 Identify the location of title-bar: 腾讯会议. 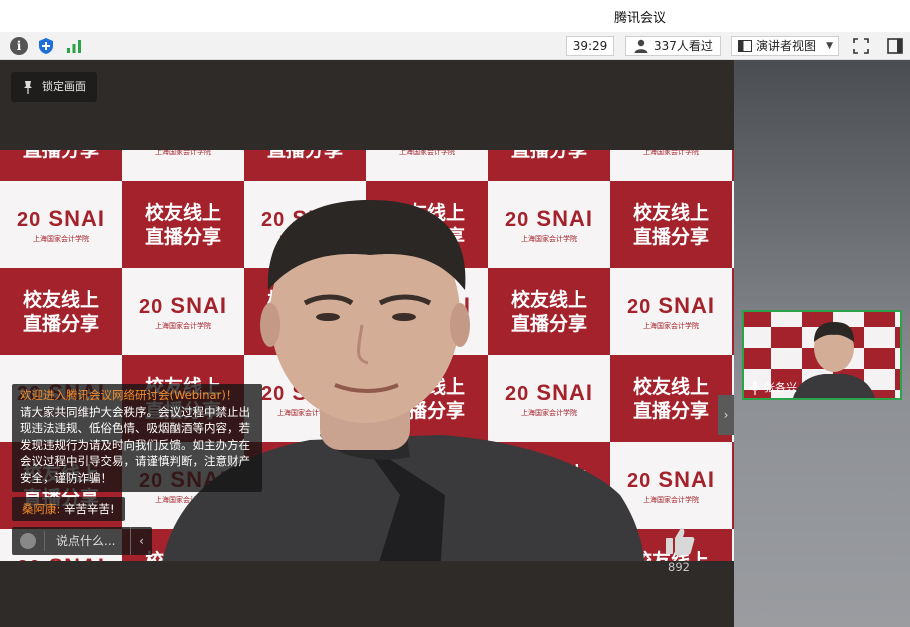
(455, 16).